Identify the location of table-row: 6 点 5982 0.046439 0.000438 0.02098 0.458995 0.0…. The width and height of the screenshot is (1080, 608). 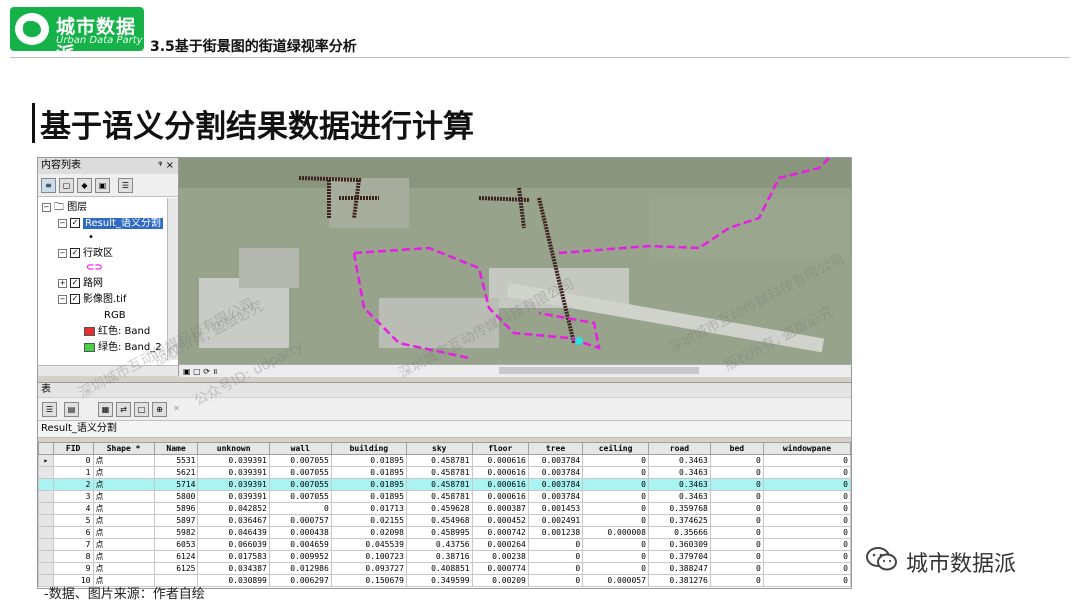
(444, 532).